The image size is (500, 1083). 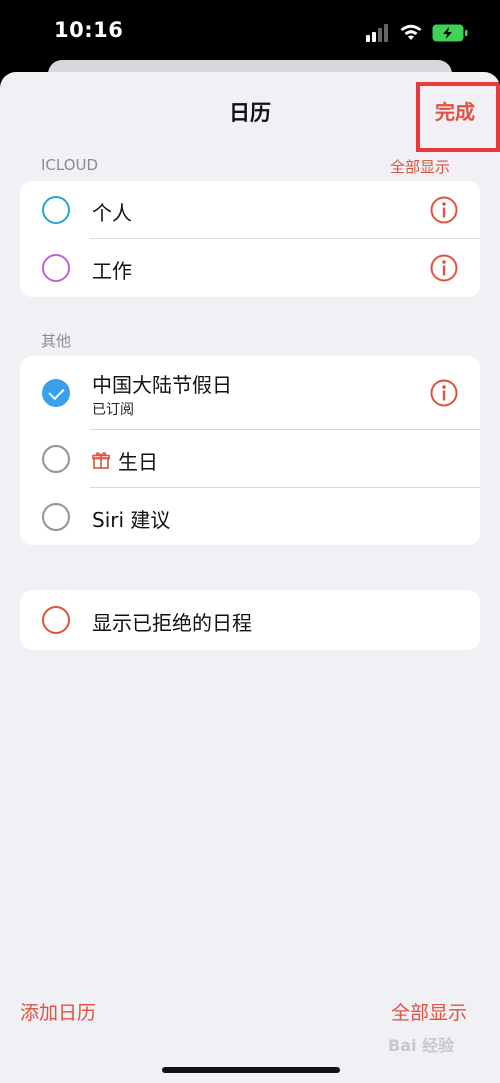 I want to click on calendar-row-siri: Siri 建议, so click(x=250, y=516).